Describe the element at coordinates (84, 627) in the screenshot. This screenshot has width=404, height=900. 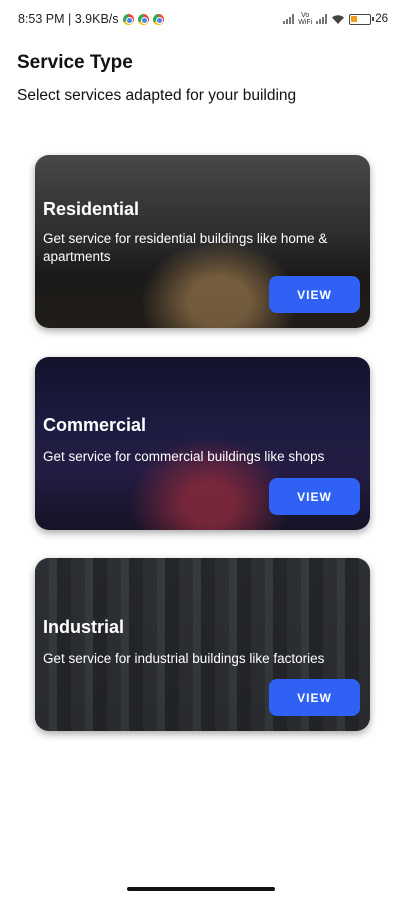
I see `card-title: Industrial` at that location.